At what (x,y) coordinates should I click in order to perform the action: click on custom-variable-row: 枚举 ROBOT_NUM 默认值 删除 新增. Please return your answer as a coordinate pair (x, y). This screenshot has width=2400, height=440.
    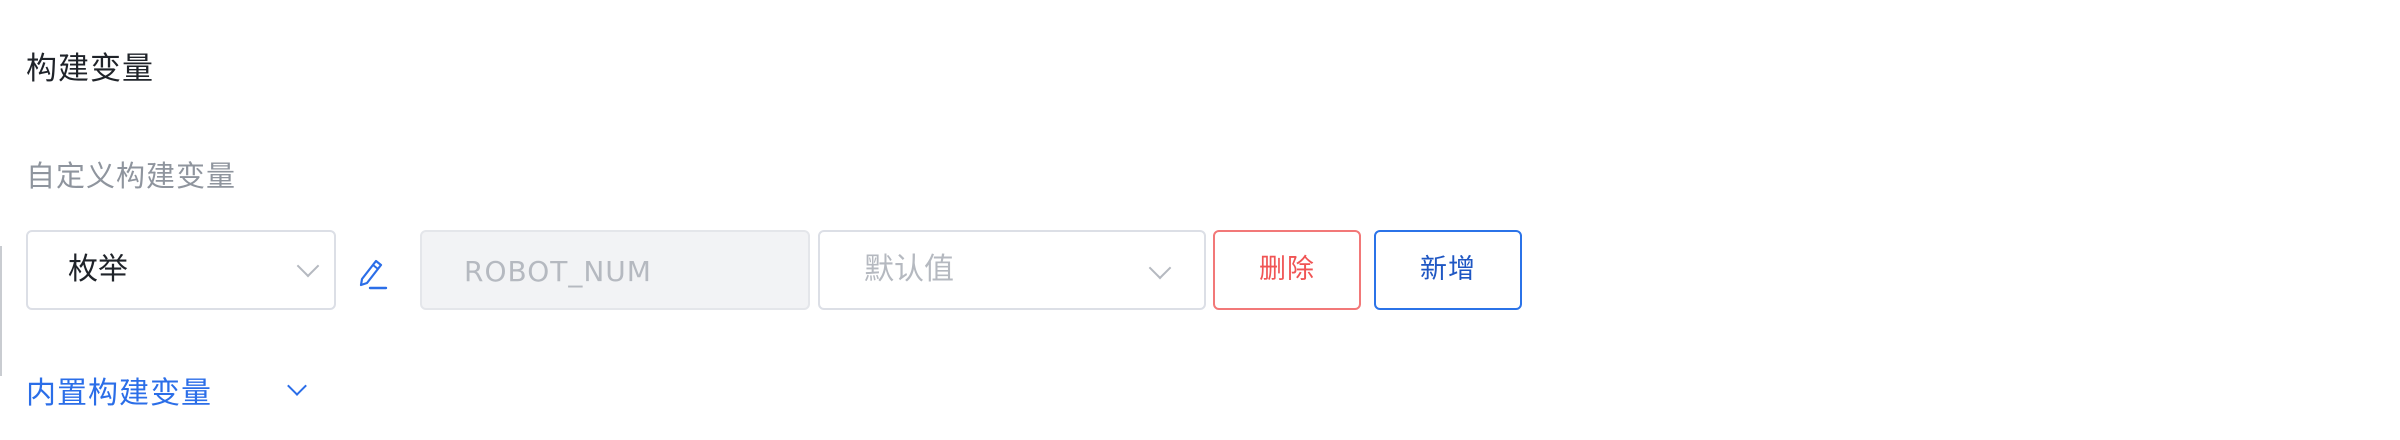
    Looking at the image, I should click on (780, 272).